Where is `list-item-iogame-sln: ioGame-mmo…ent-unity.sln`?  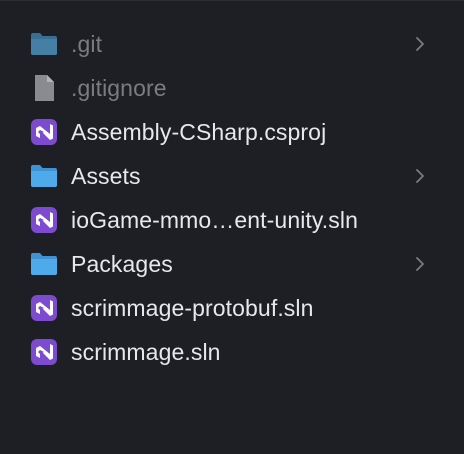
list-item-iogame-sln: ioGame-mmo…ent-unity.sln is located at coordinates (232, 220).